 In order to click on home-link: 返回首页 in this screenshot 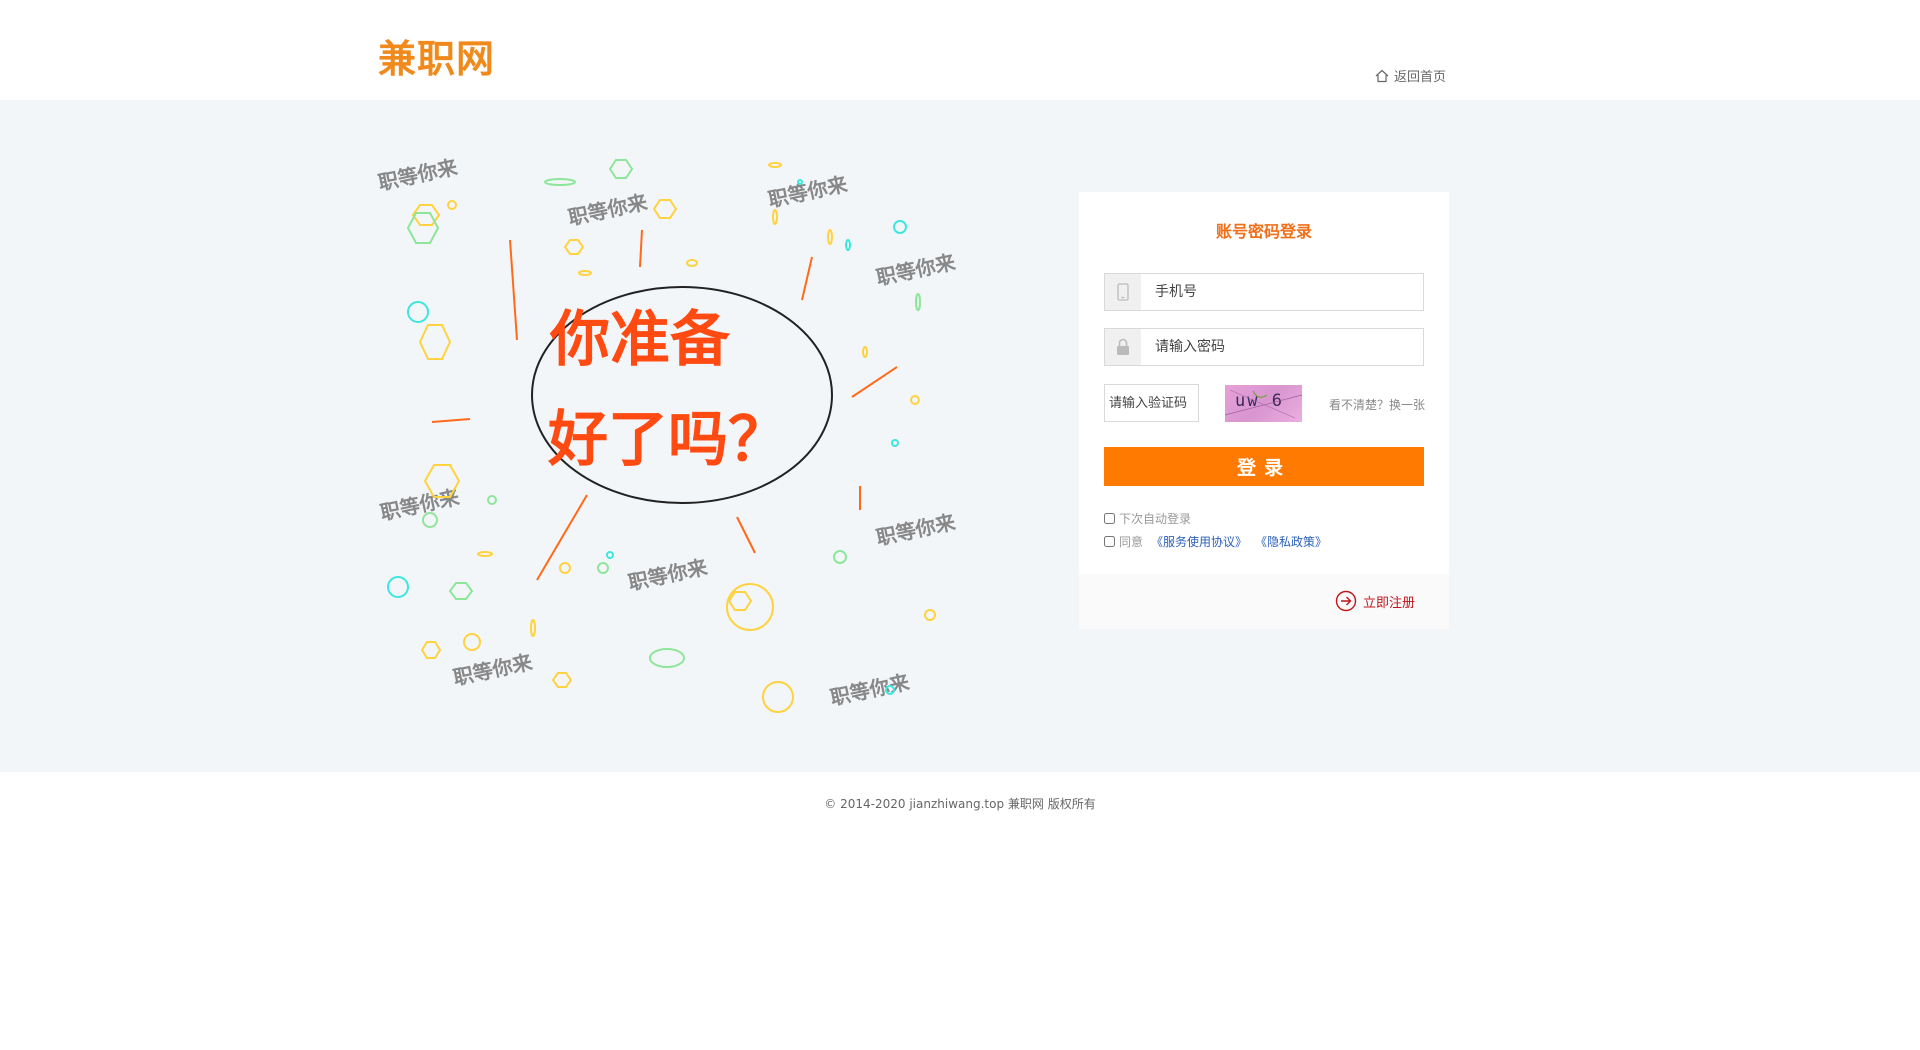, I will do `click(1410, 75)`.